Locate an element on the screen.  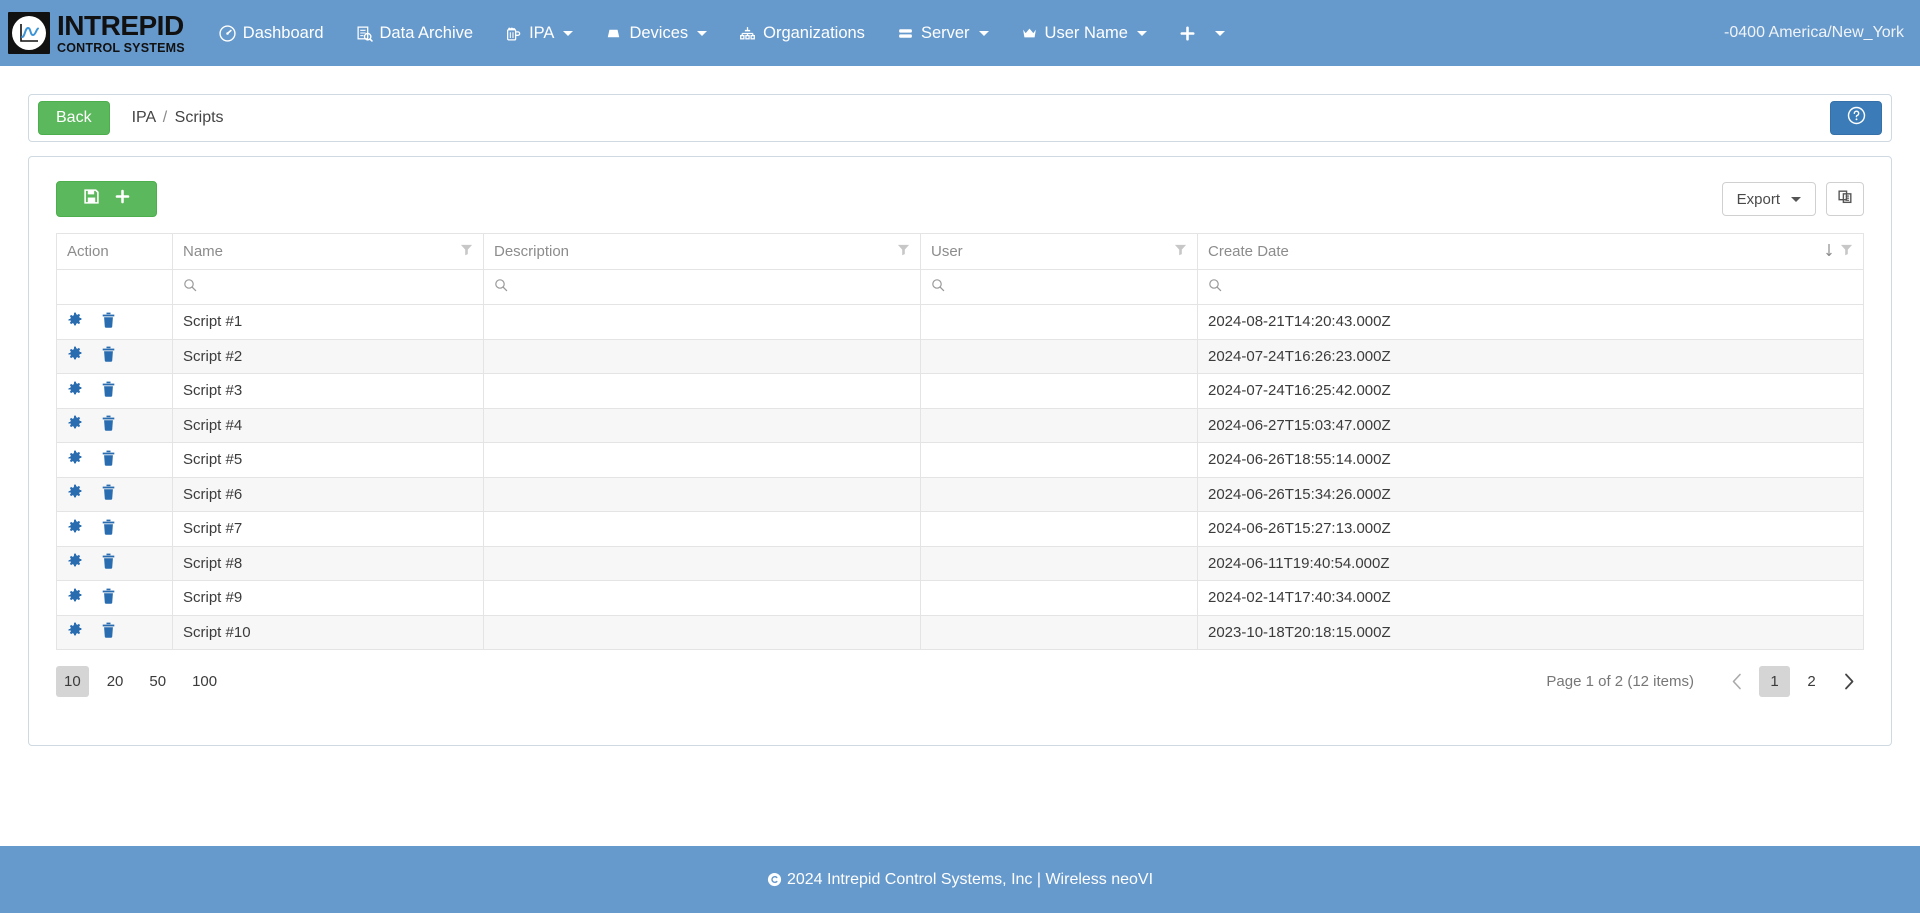
filter-cell-action is located at coordinates (114, 287).